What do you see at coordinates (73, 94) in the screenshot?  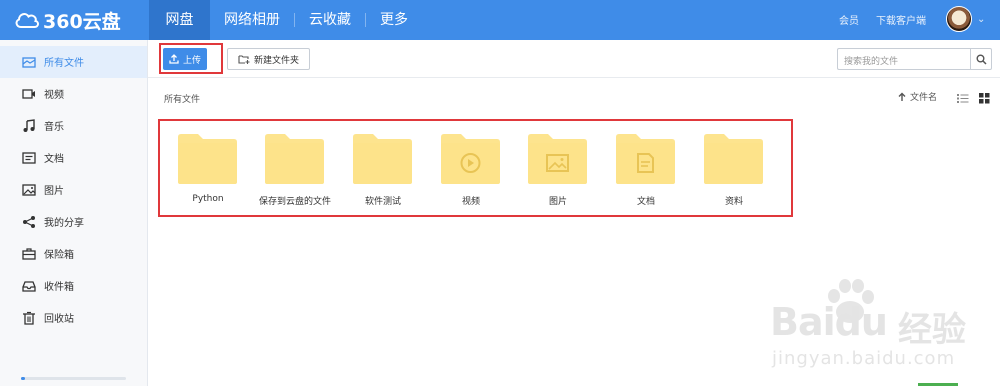 I see `sidebar-item-video: 视频` at bounding box center [73, 94].